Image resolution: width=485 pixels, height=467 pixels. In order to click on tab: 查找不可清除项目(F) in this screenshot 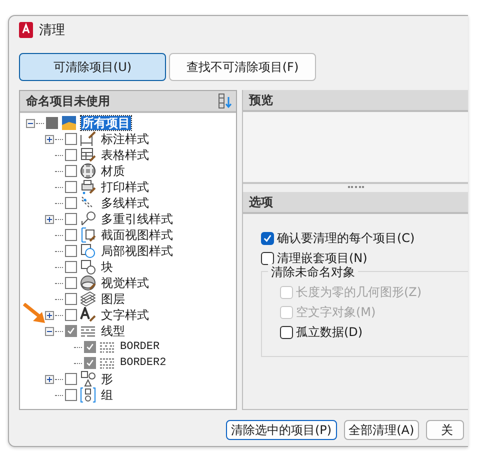, I will do `click(242, 67)`.